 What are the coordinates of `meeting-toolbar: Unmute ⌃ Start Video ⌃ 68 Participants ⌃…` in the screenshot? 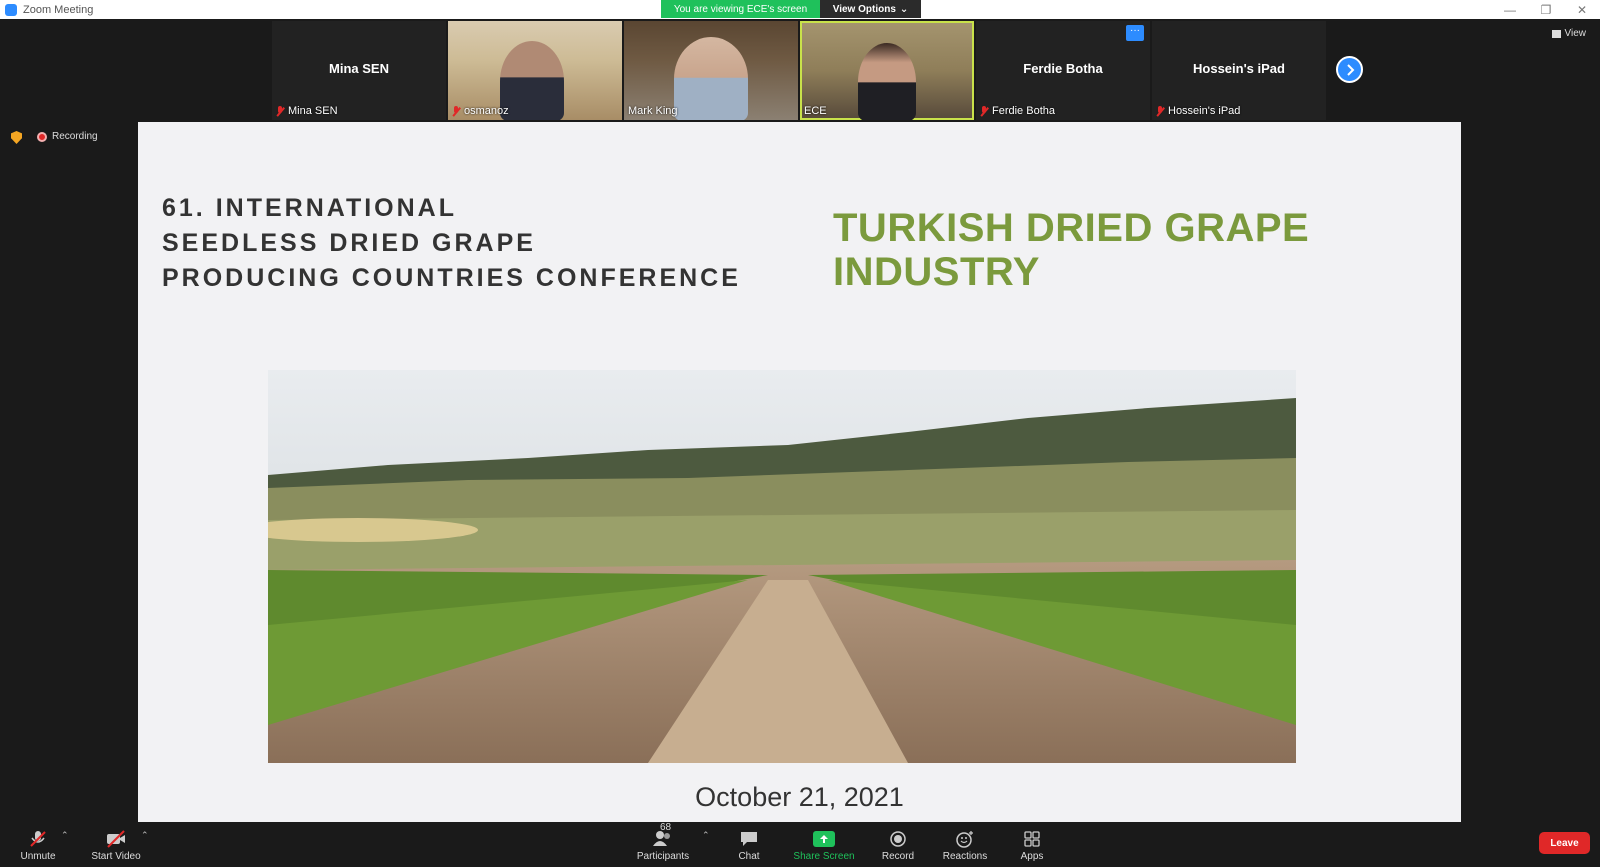 It's located at (800, 844).